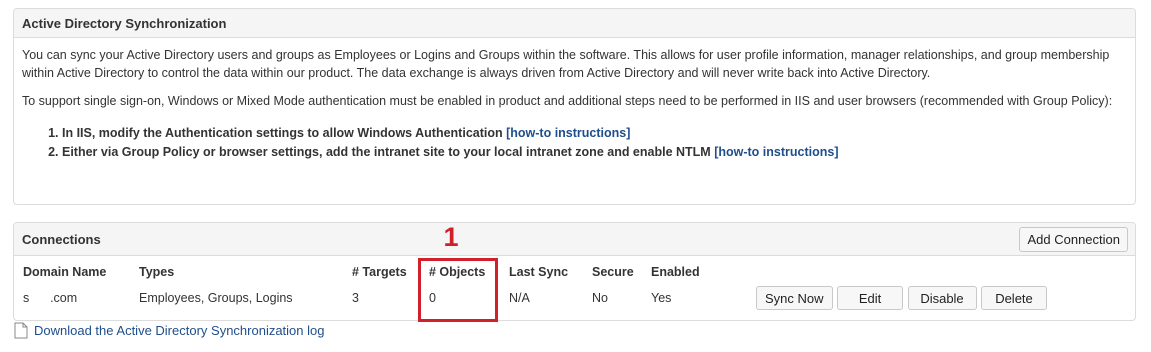  What do you see at coordinates (61, 239) in the screenshot?
I see `connections-title: Connections` at bounding box center [61, 239].